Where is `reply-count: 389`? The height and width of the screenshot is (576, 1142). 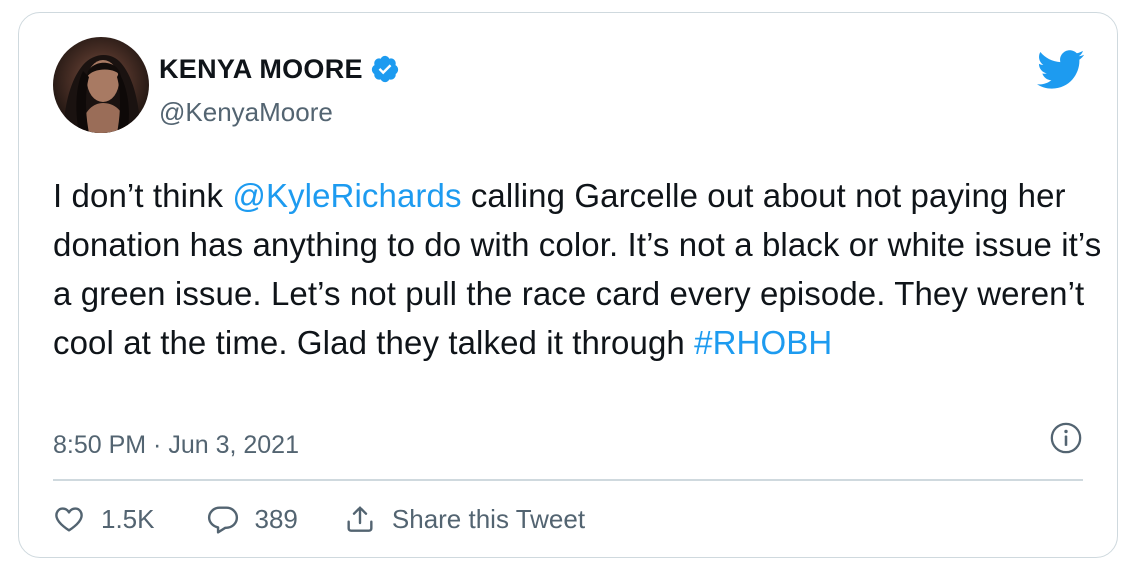 reply-count: 389 is located at coordinates (276, 518).